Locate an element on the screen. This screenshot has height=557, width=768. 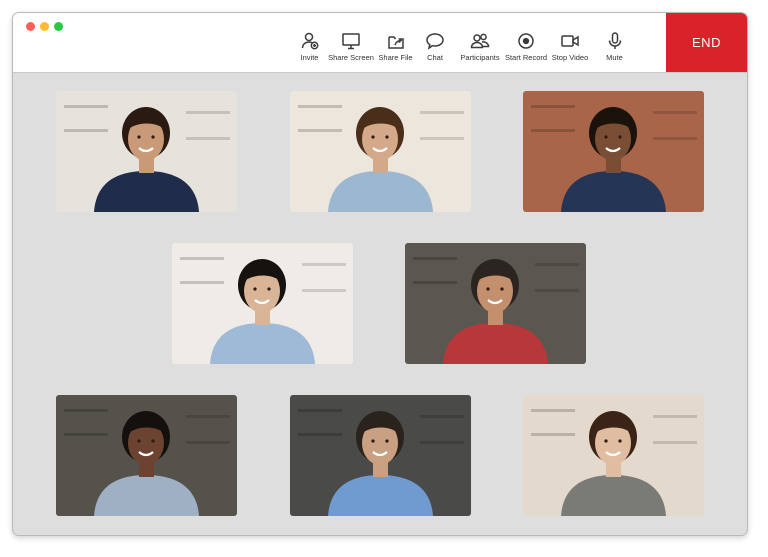
chat-label: Chat is located at coordinates (435, 57).